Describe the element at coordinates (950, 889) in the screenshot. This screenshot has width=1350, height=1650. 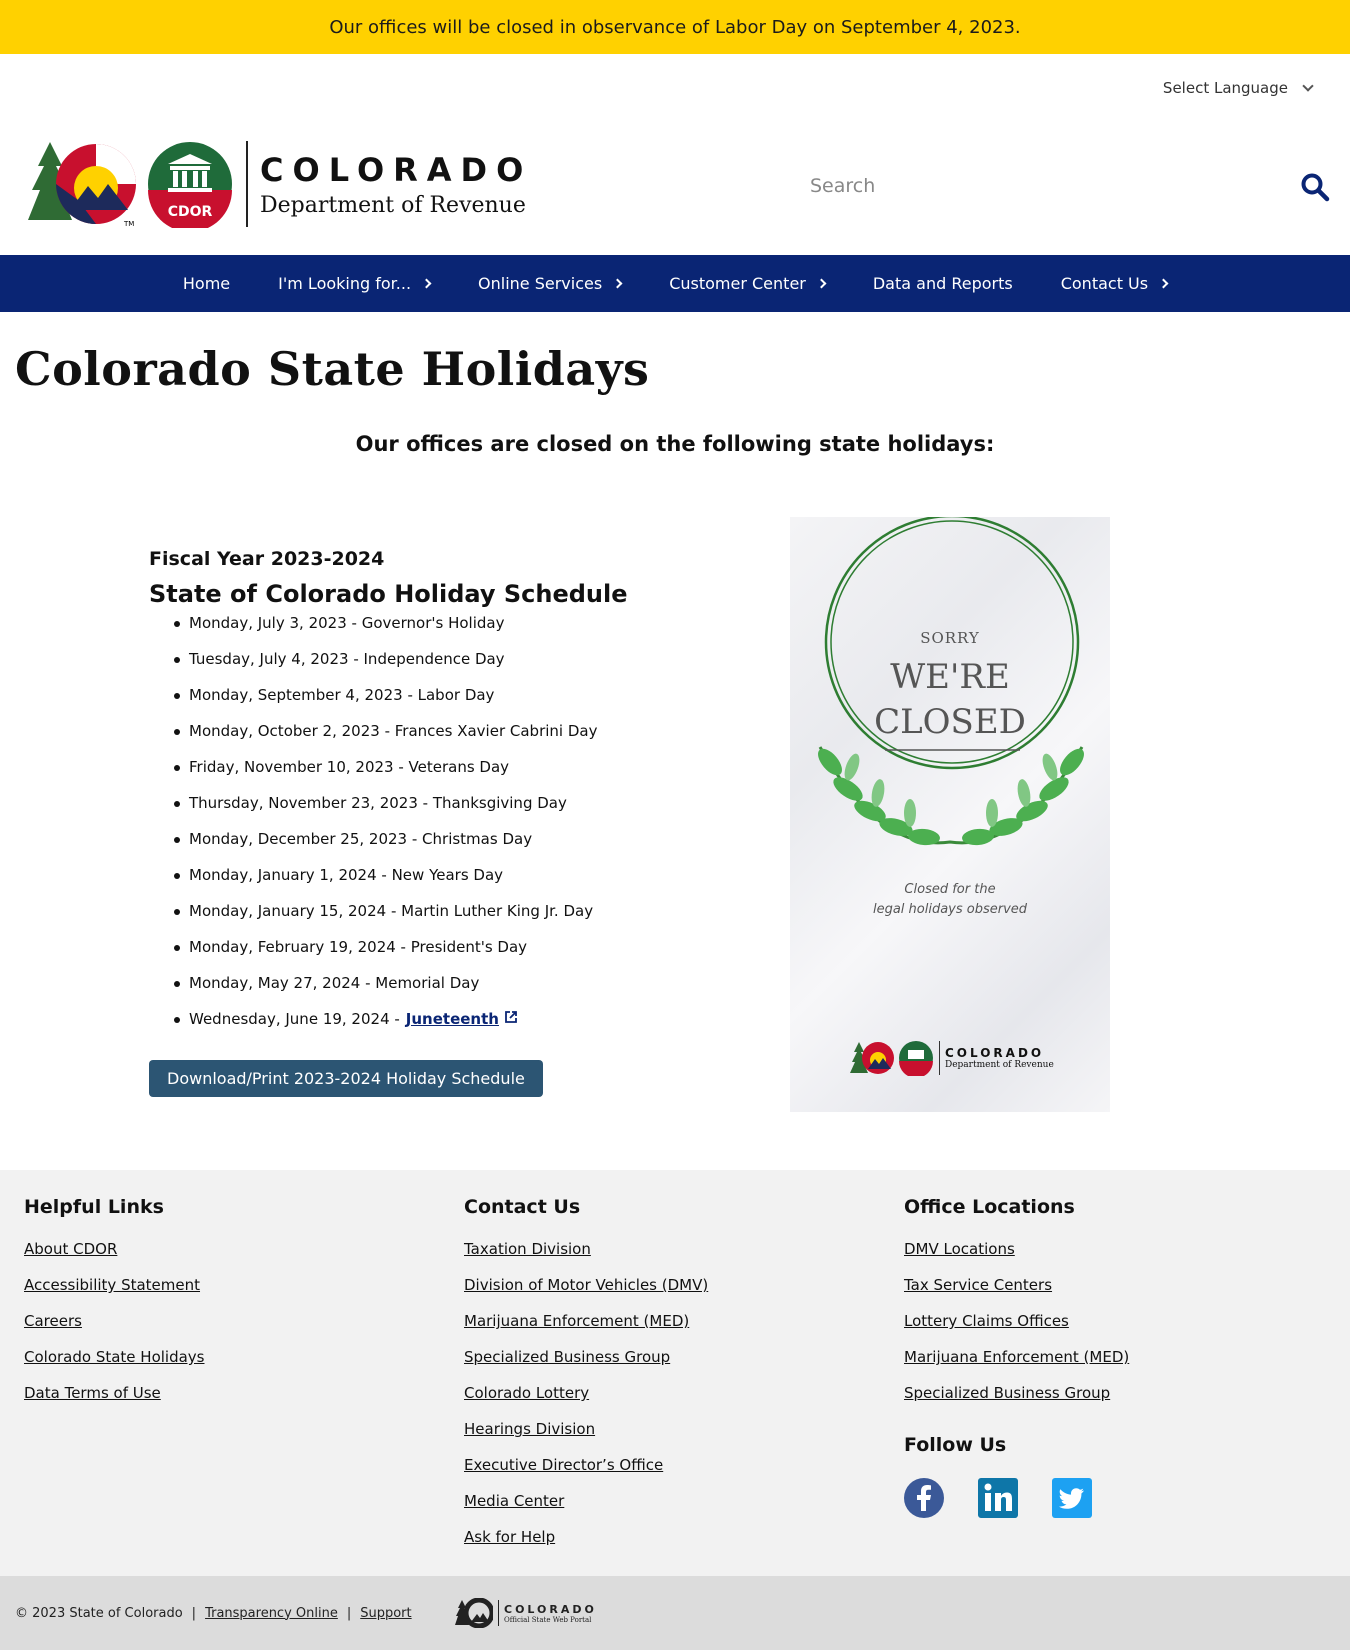
I see `closed-sub-line: Closed for the` at that location.